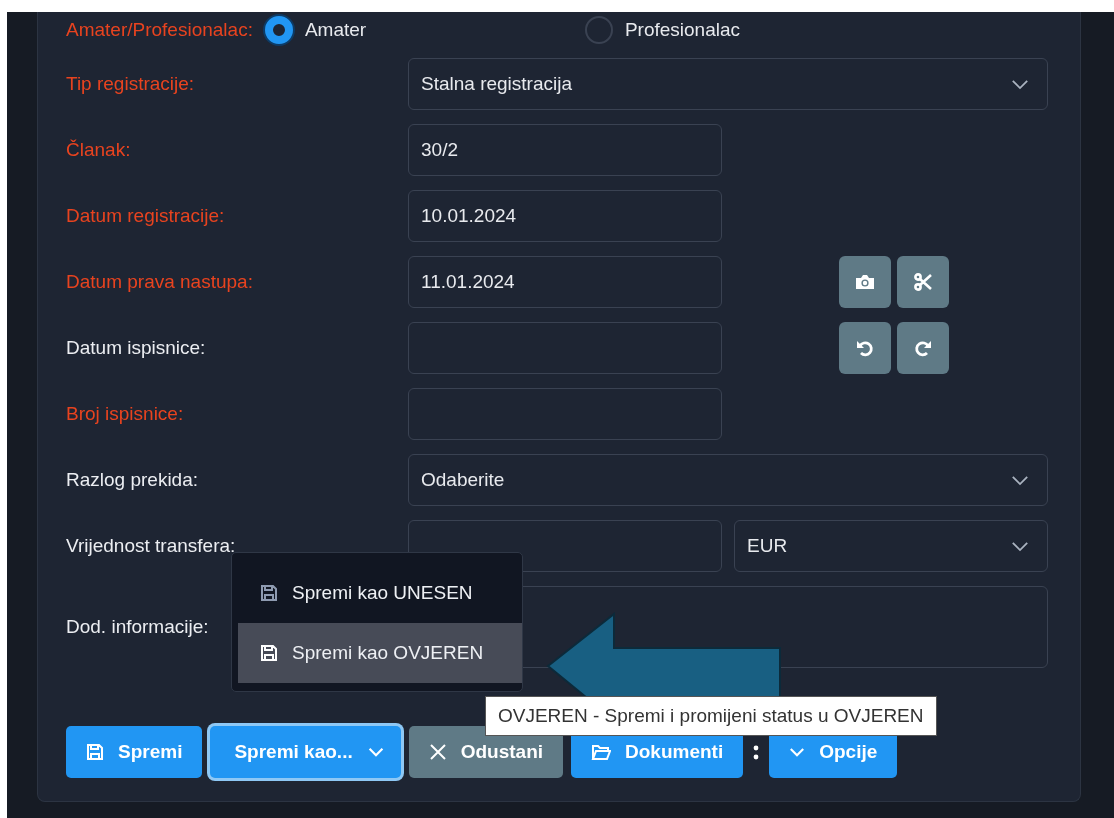 The image size is (1114, 818). Describe the element at coordinates (891, 546) in the screenshot. I see `currency-select: EUR` at that location.